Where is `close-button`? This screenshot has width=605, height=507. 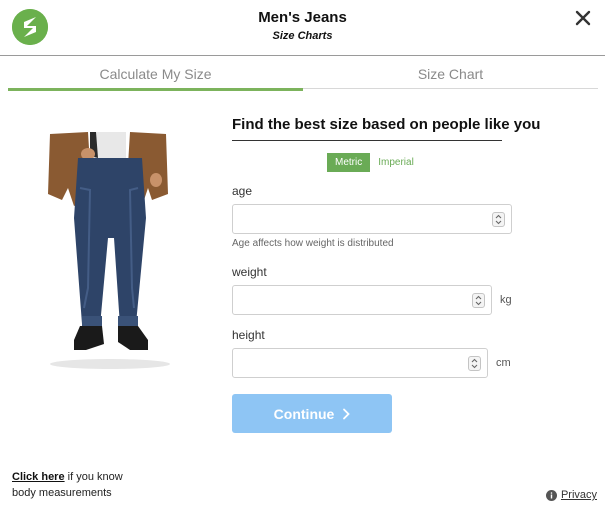 close-button is located at coordinates (583, 18).